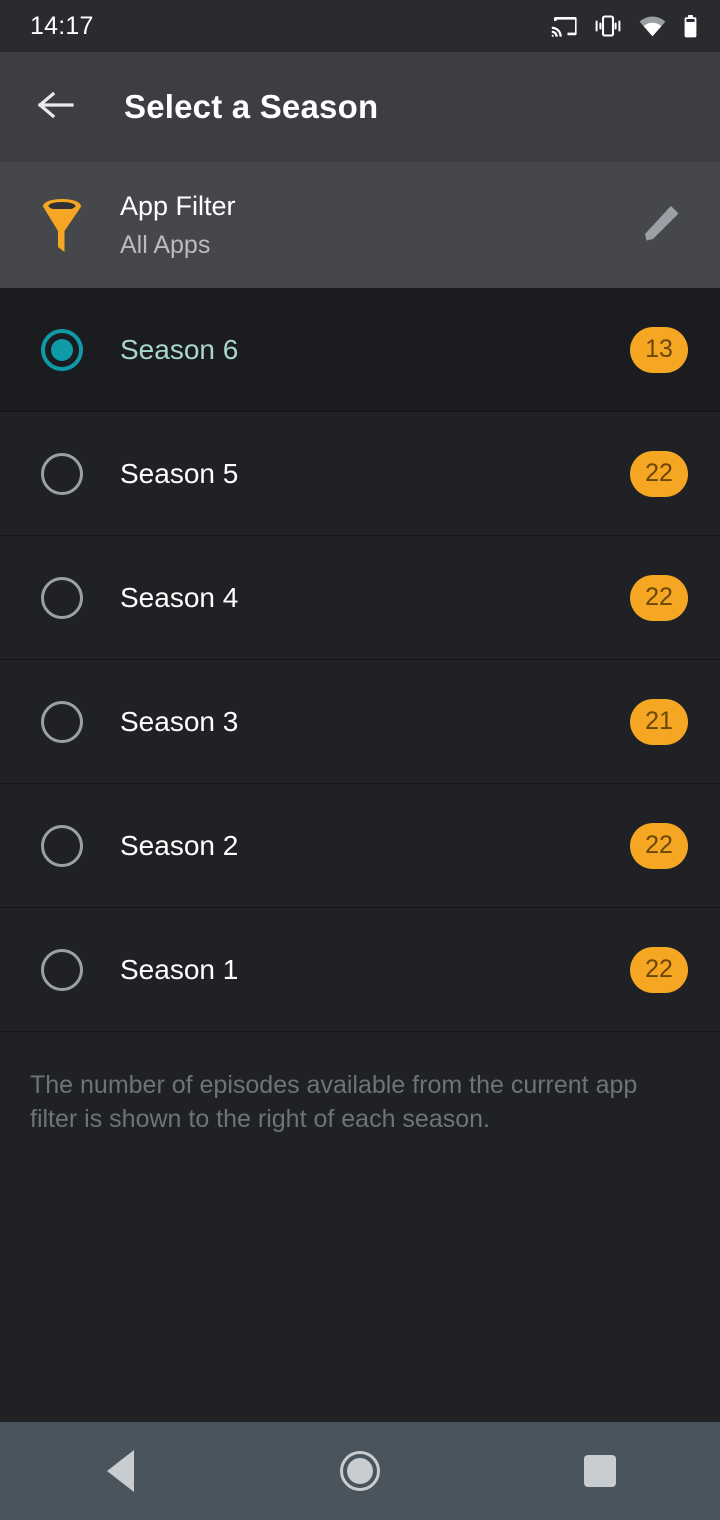 The width and height of the screenshot is (720, 1520). What do you see at coordinates (179, 969) in the screenshot?
I see `season-label: Season 1` at bounding box center [179, 969].